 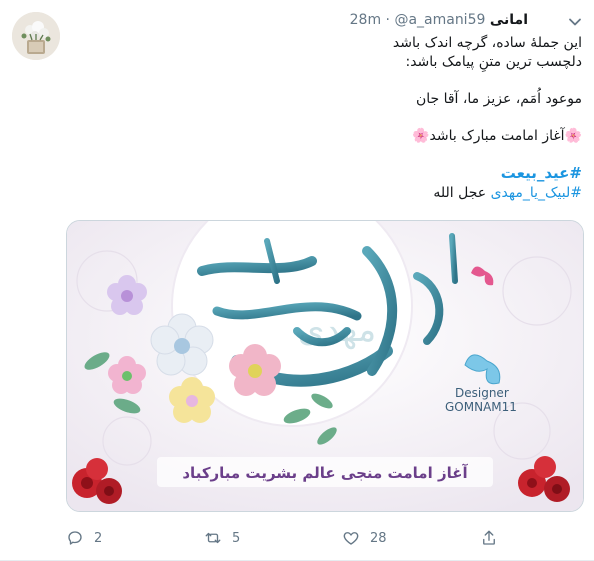 What do you see at coordinates (482, 393) in the screenshot?
I see `svg-text: Designer` at bounding box center [482, 393].